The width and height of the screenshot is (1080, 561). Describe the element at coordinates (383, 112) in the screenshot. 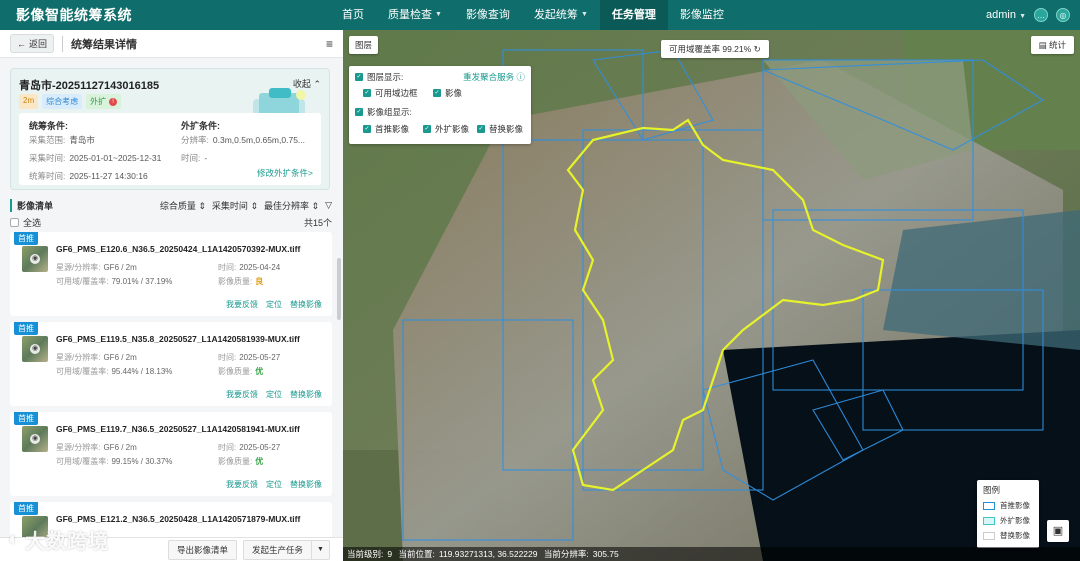

I see `group-display-title: ✓ 影像组显示:` at that location.